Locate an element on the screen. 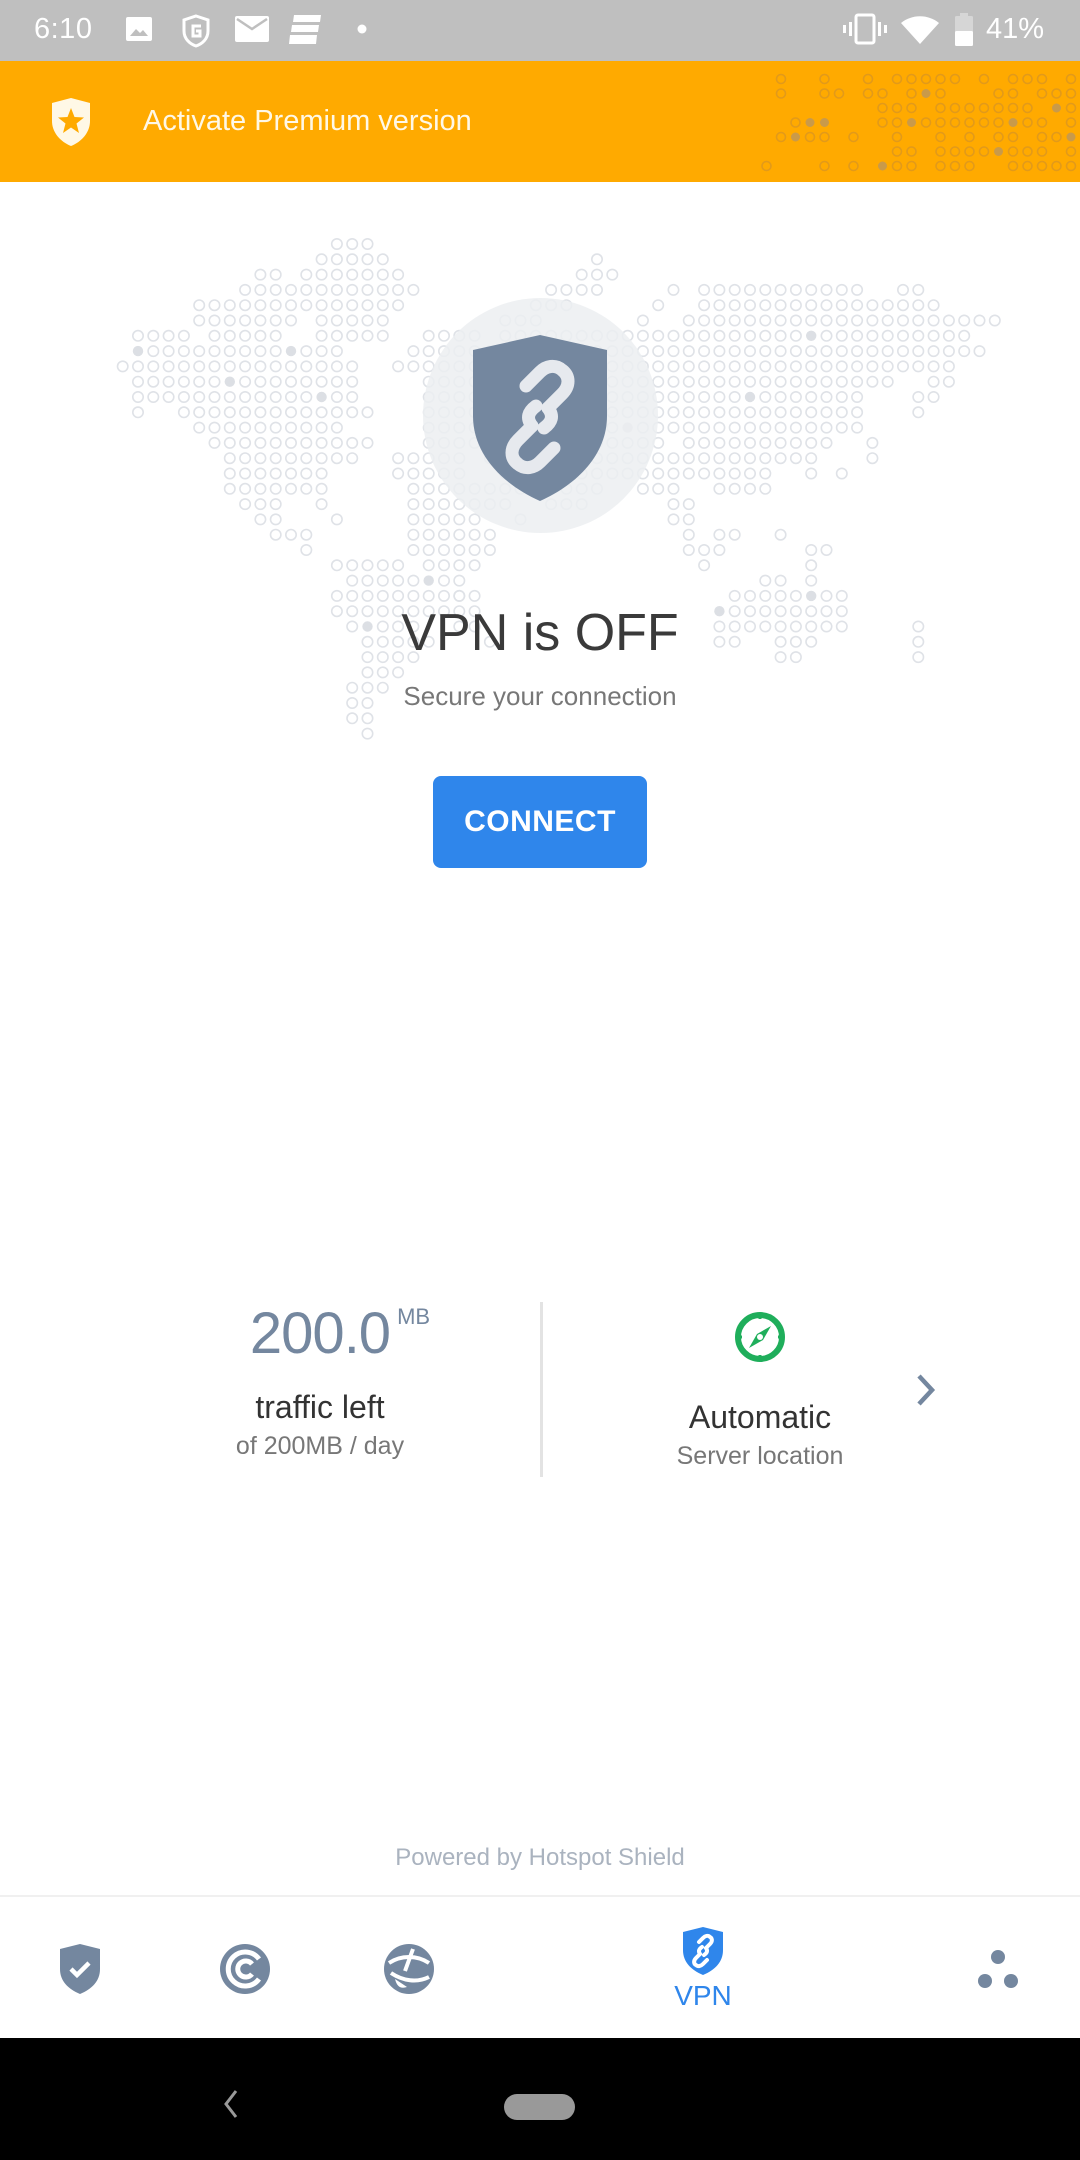 Image resolution: width=1080 pixels, height=2160 pixels. vibrate-icon is located at coordinates (865, 29).